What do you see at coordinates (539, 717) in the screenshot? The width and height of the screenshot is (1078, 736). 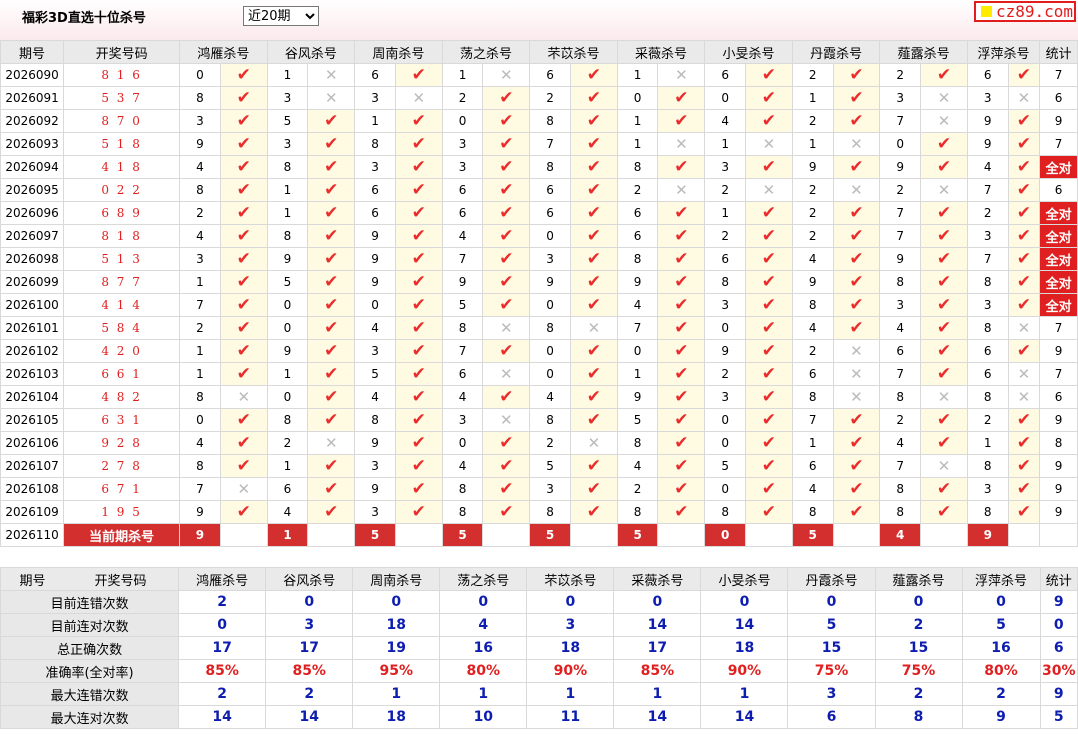 I see `stats-row: 最大连对次数 14 14 18 10 11 14 14 6 8 9 5` at bounding box center [539, 717].